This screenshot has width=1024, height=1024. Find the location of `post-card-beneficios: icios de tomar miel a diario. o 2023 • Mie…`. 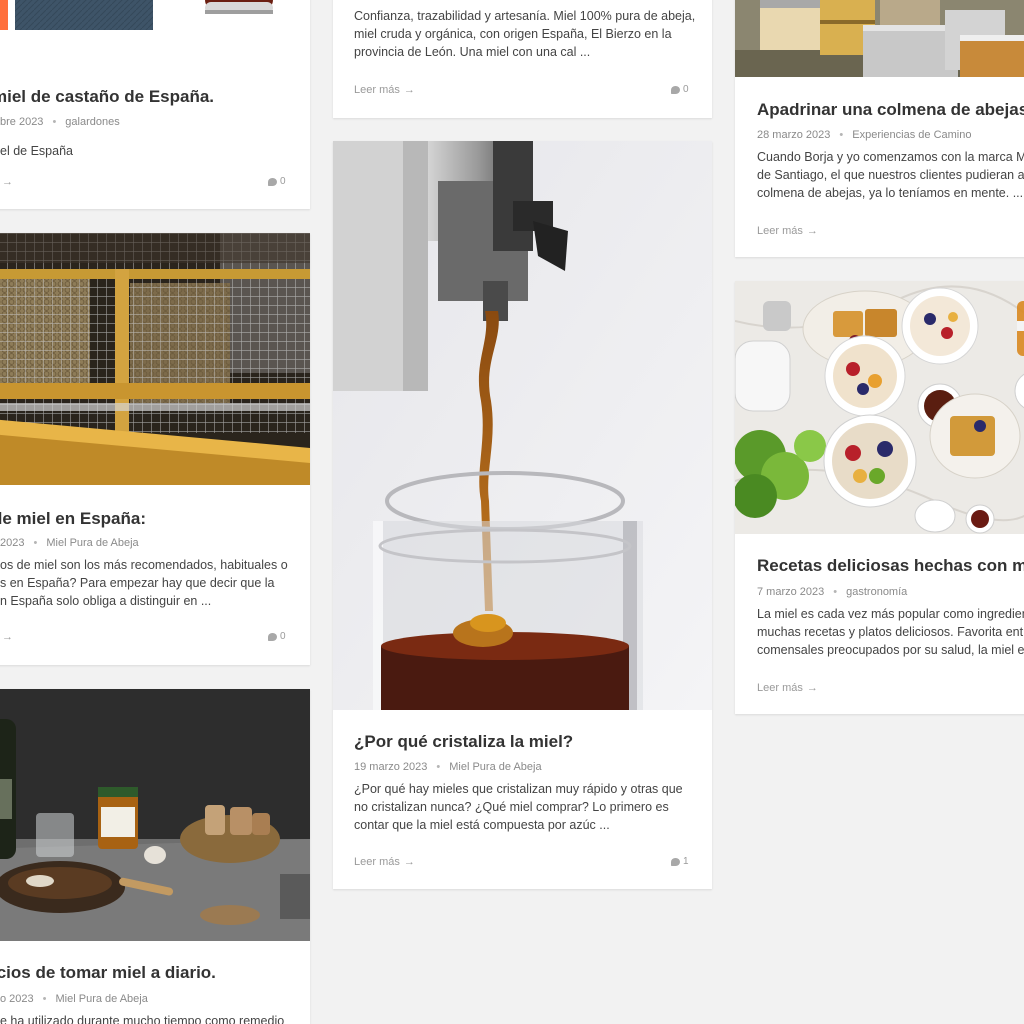

post-card-beneficios: icios de tomar miel a diario. o 2023 • Mie… is located at coordinates (155, 856).